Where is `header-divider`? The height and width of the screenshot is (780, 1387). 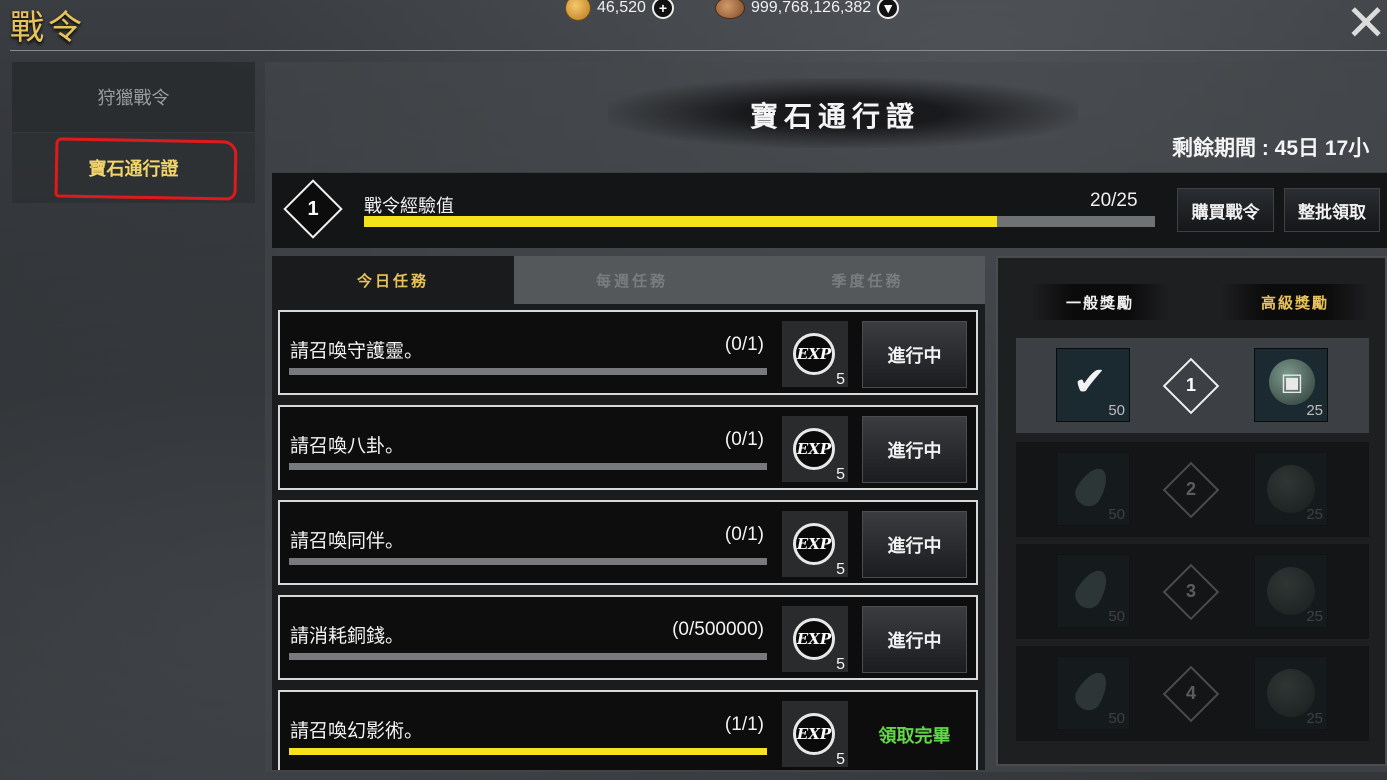
header-divider is located at coordinates (698, 50).